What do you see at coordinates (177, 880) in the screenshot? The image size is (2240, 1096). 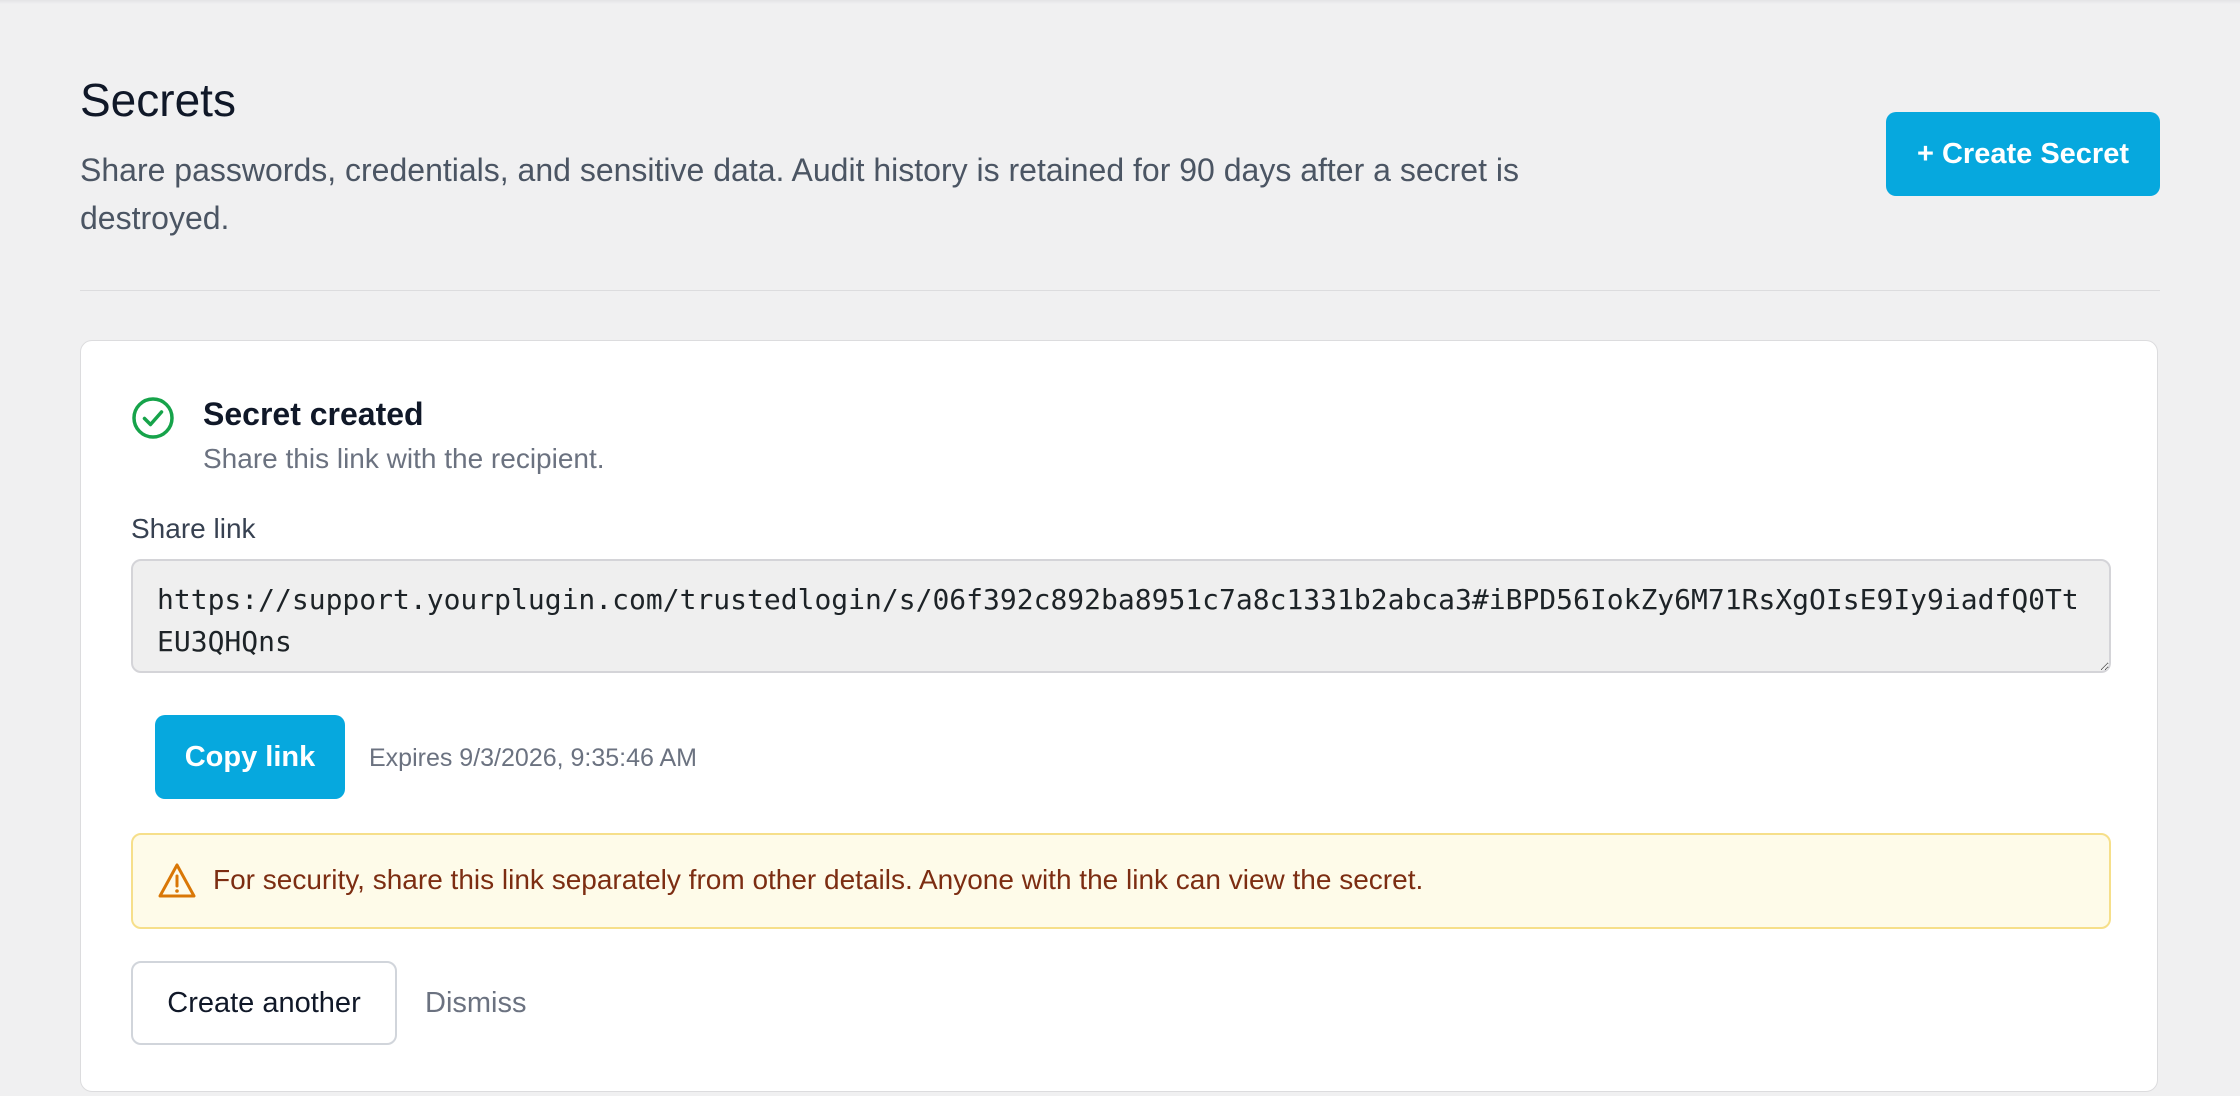 I see `warning-triangle-icon` at bounding box center [177, 880].